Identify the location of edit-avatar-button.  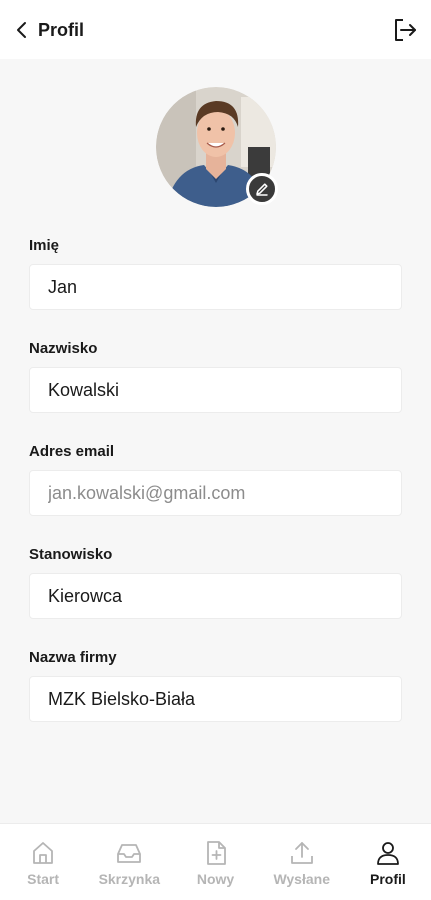
(262, 189).